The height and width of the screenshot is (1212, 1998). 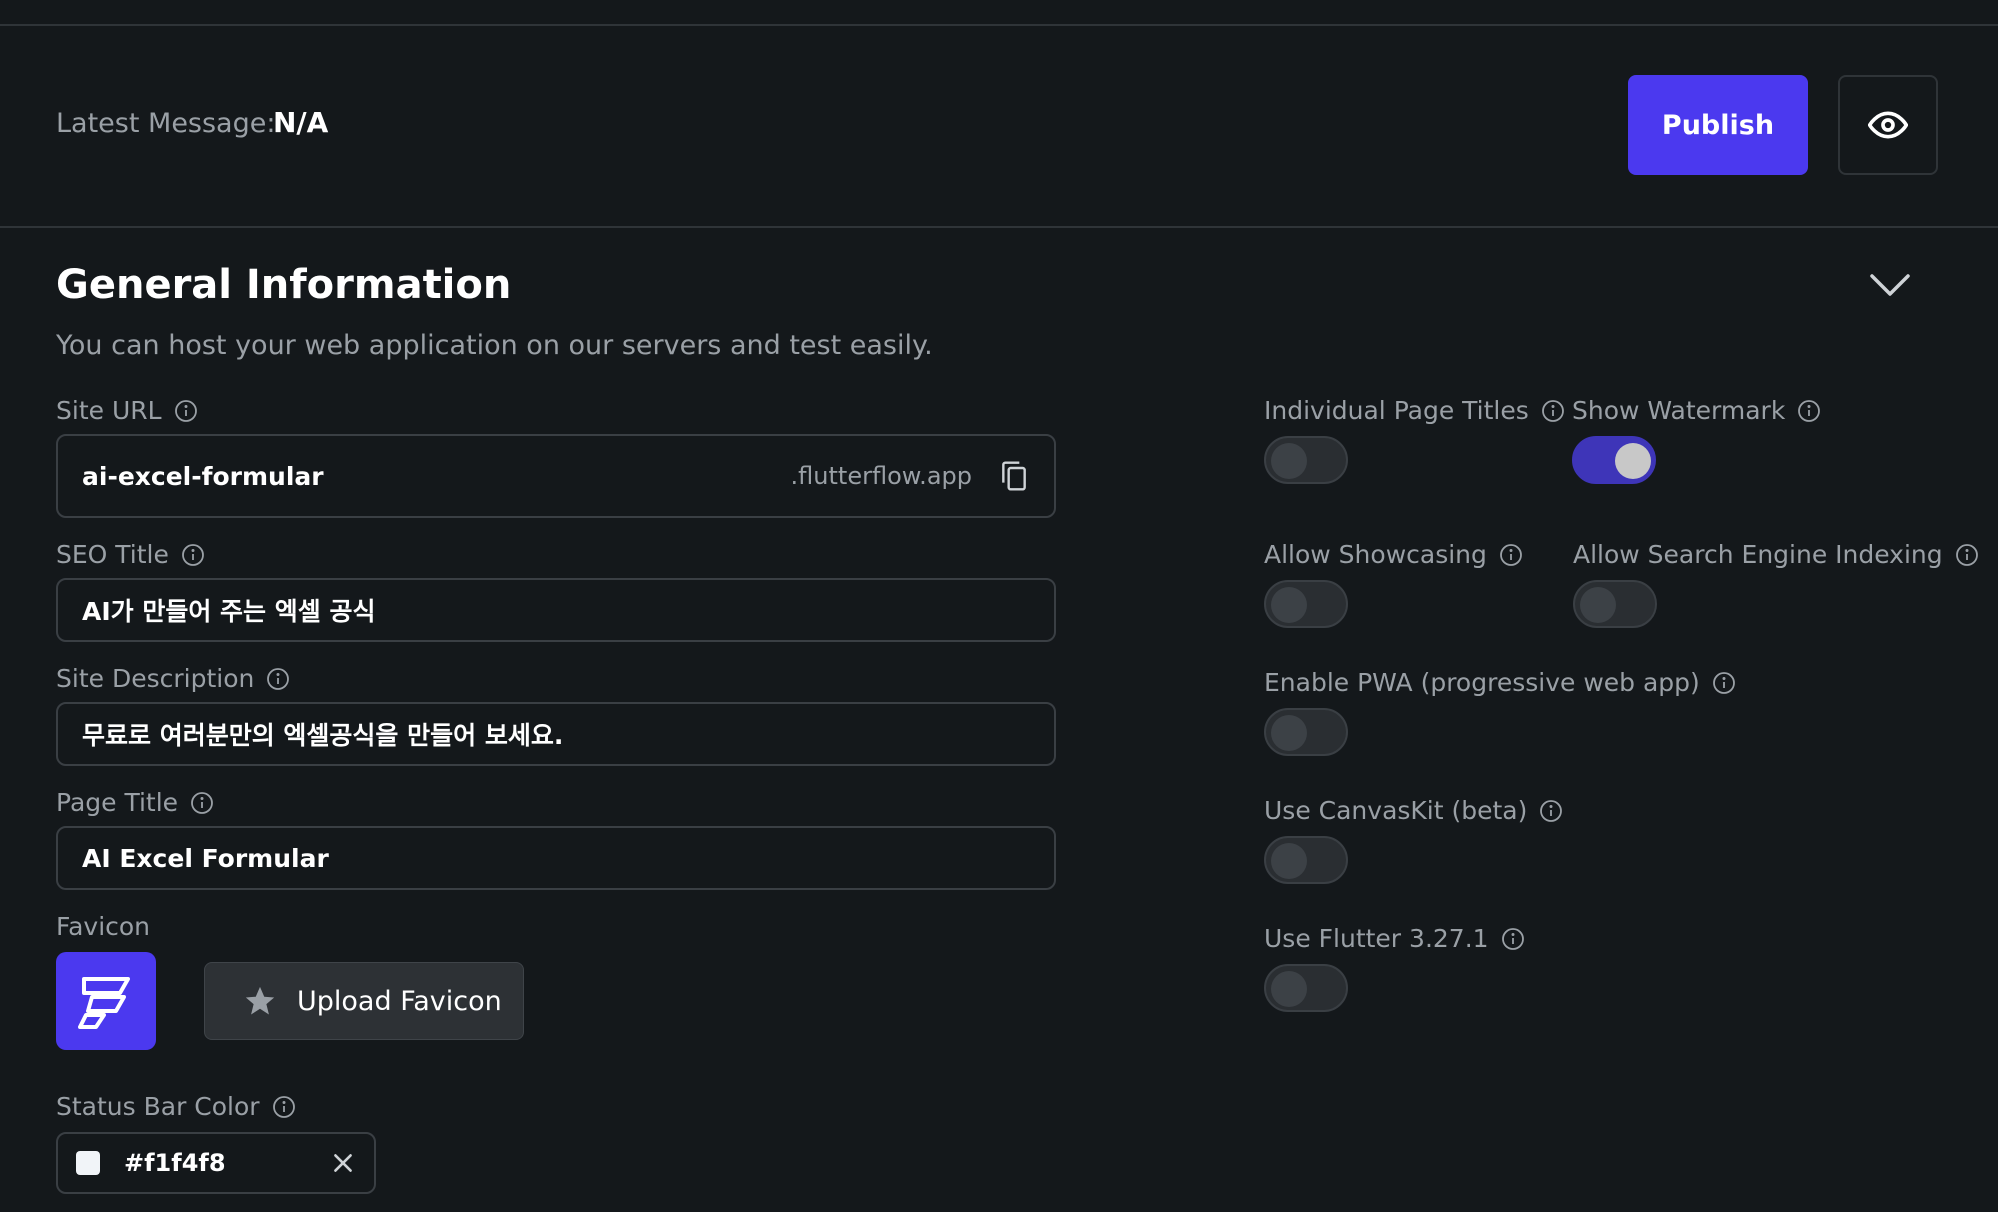 I want to click on site-description-value: 무료로 여러분만의 엑셀공식을 만들어 보세요., so click(x=323, y=735).